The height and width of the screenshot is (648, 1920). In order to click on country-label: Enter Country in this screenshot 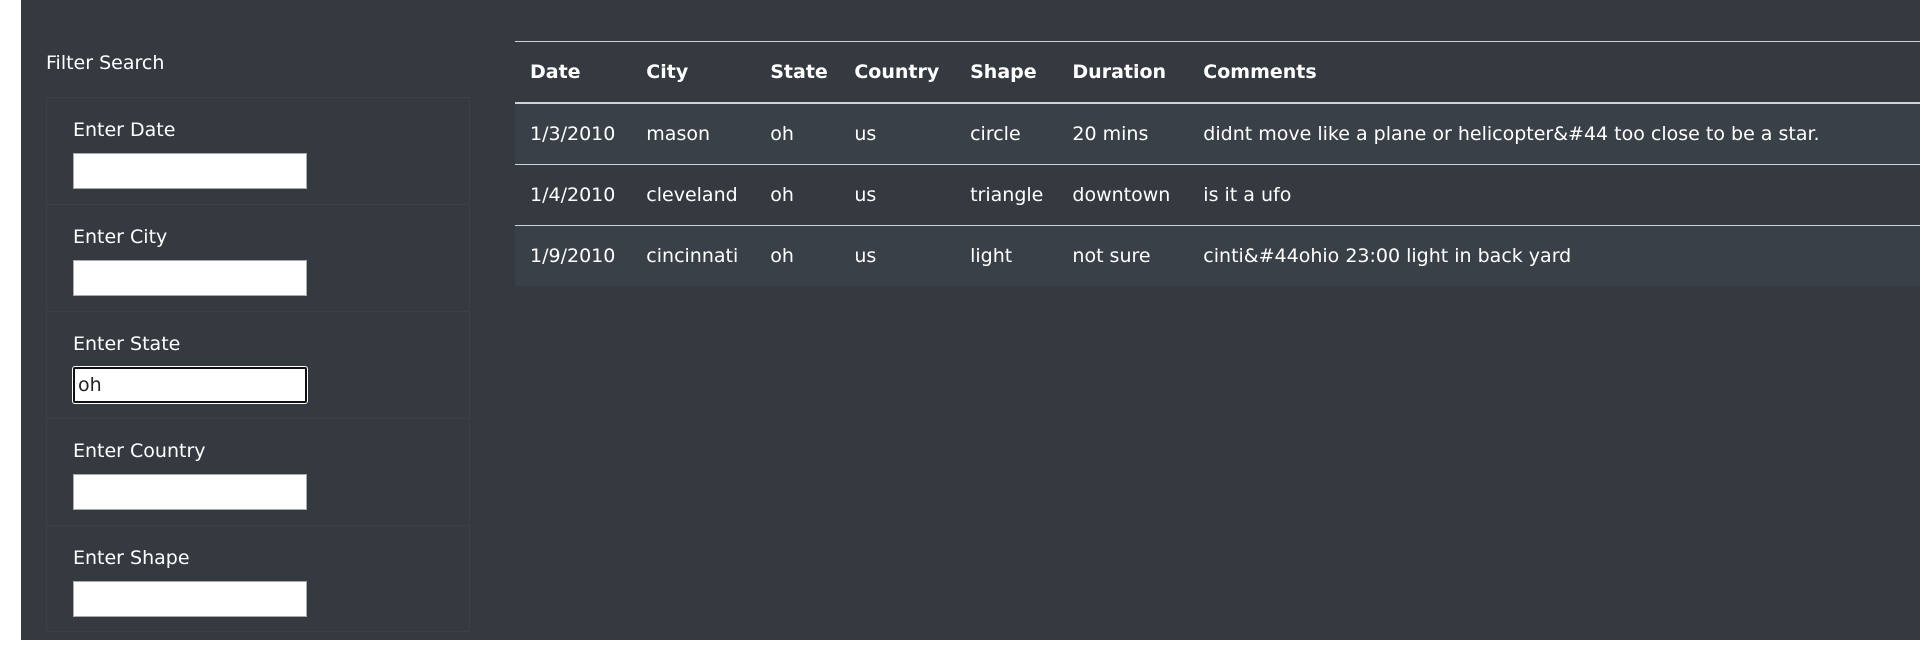, I will do `click(139, 451)`.